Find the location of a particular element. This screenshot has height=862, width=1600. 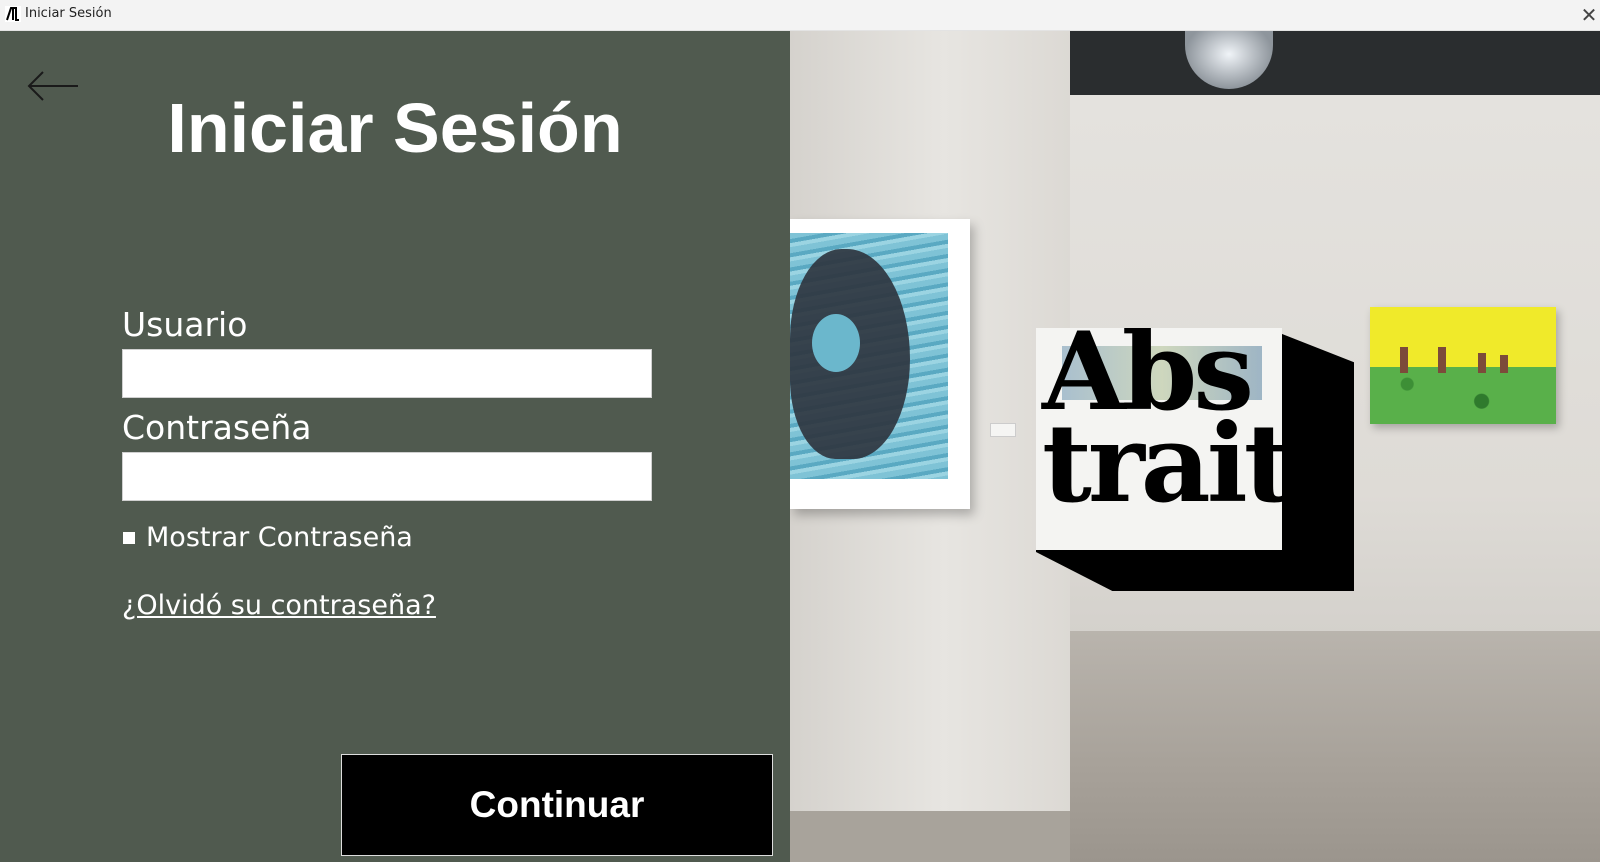

window-title: Iniciar Sesión is located at coordinates (68, 13).